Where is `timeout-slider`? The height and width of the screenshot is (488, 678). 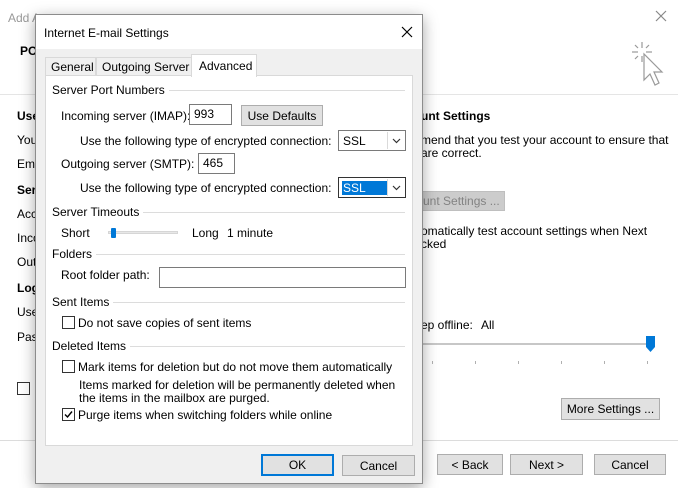
timeout-slider is located at coordinates (143, 233).